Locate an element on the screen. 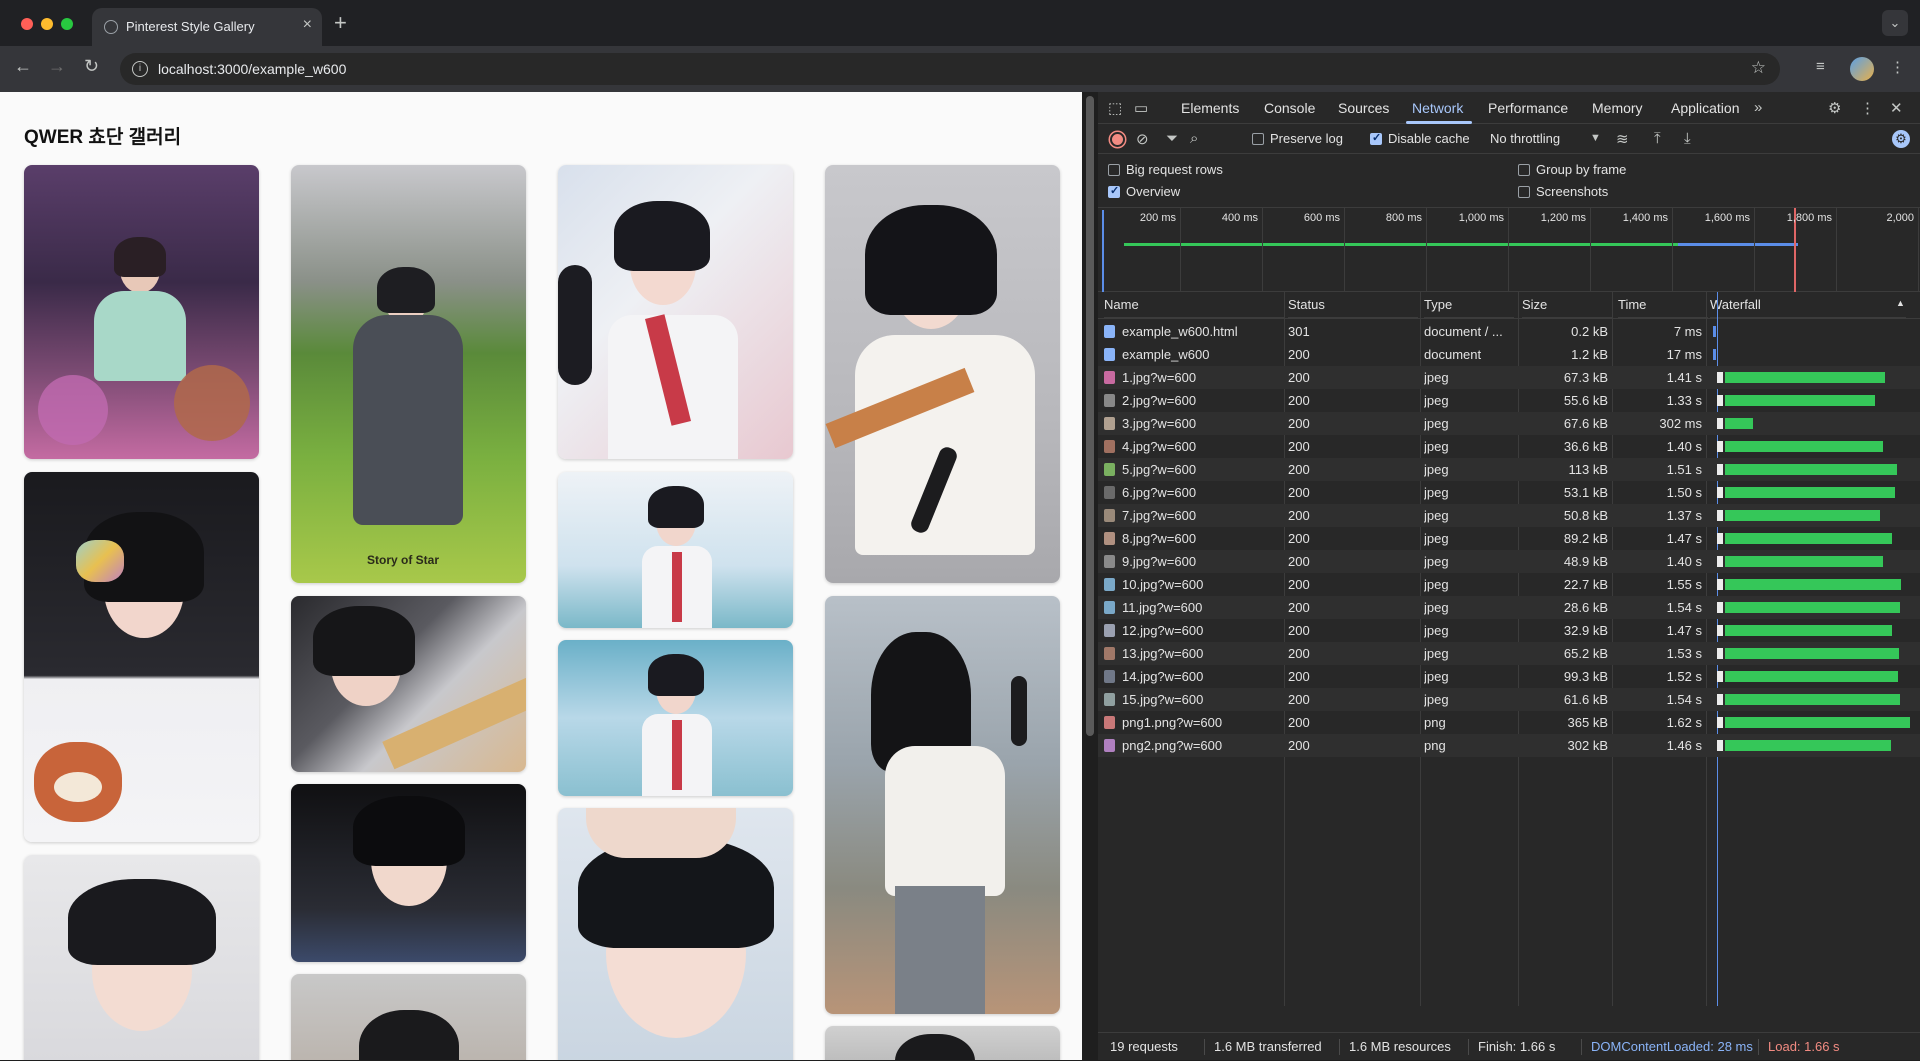 The height and width of the screenshot is (1061, 1920). tab-performance: Performance is located at coordinates (1528, 108).